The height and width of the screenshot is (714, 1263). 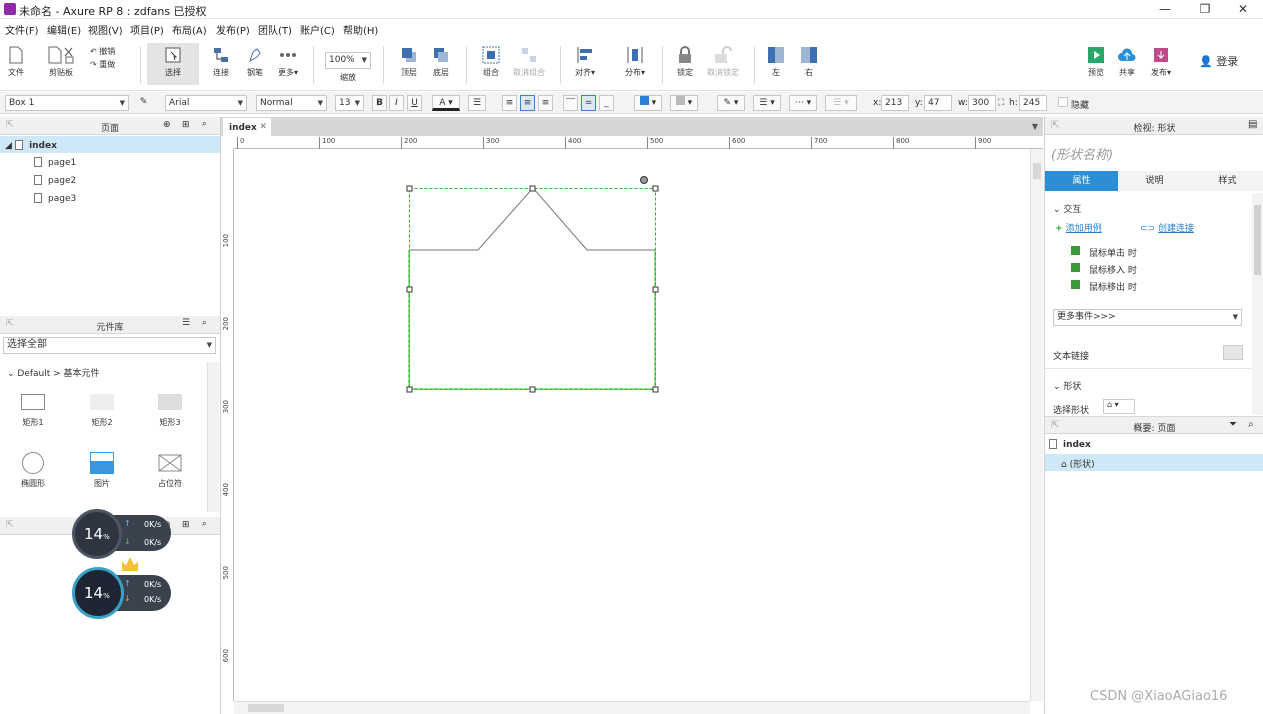 I want to click on lock-button: 锁定, so click(x=685, y=62).